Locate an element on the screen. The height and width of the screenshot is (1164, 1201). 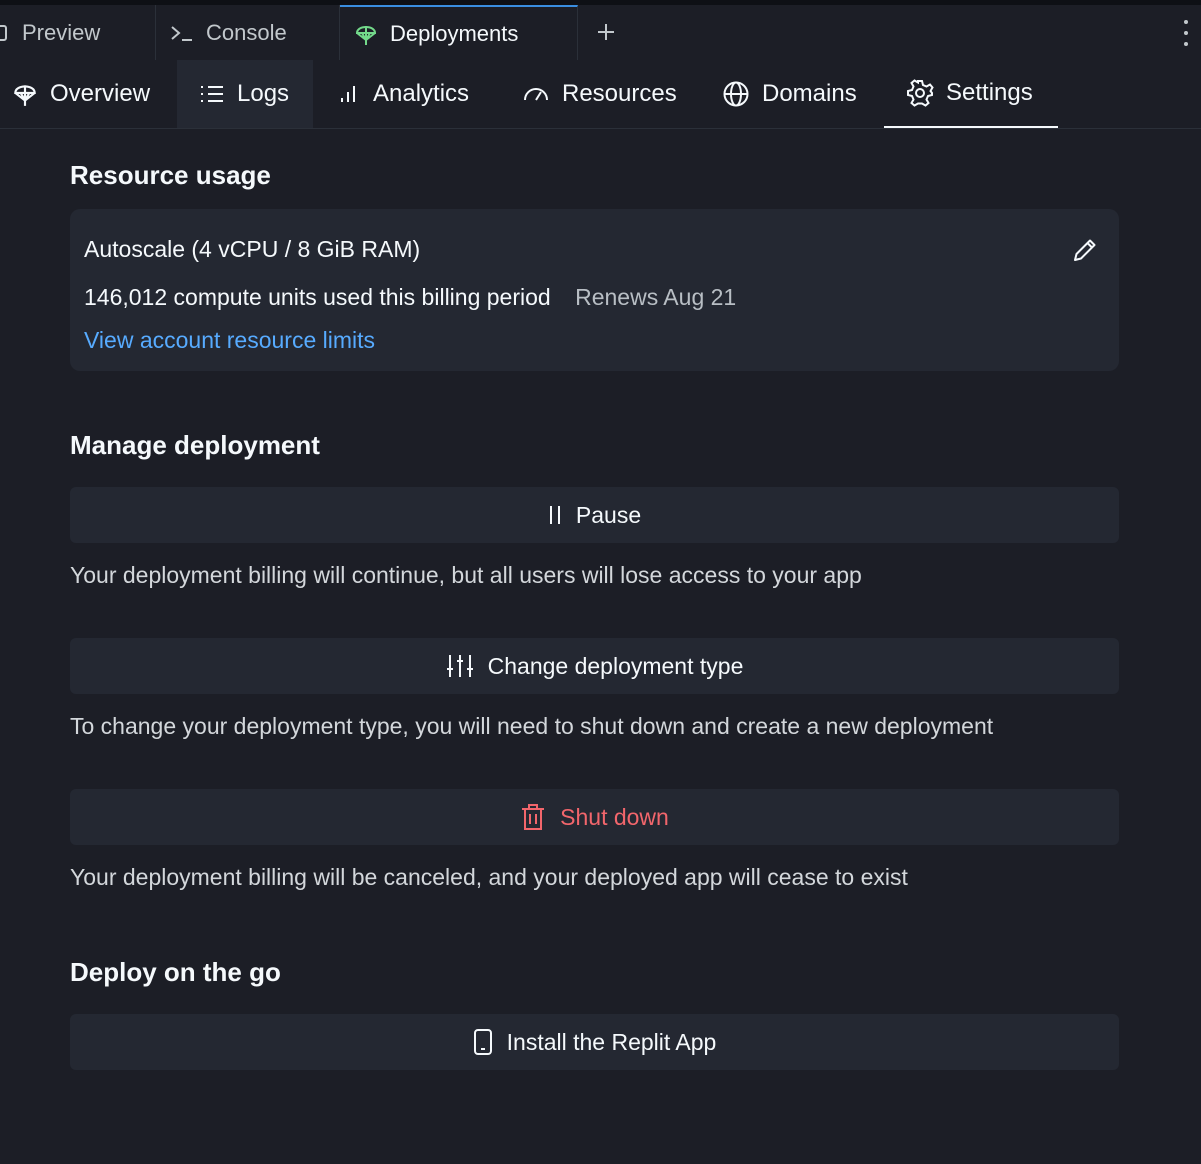
tab-console: Console is located at coordinates (248, 32).